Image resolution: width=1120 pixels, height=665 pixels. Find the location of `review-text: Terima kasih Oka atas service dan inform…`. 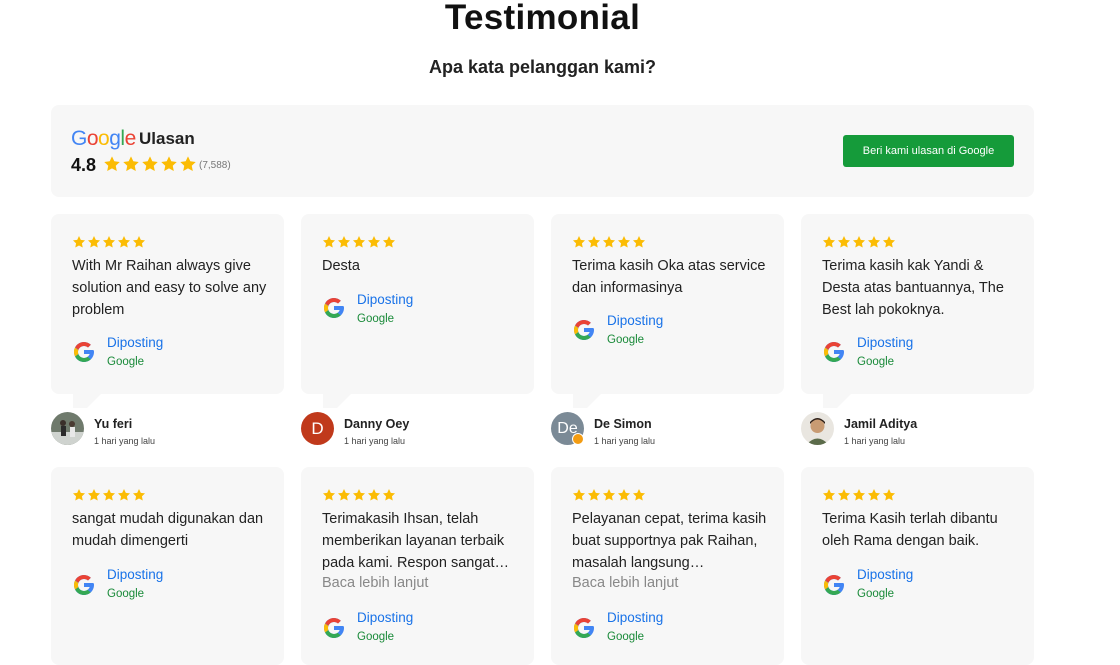

review-text: Terima kasih Oka atas service dan inform… is located at coordinates (669, 277).